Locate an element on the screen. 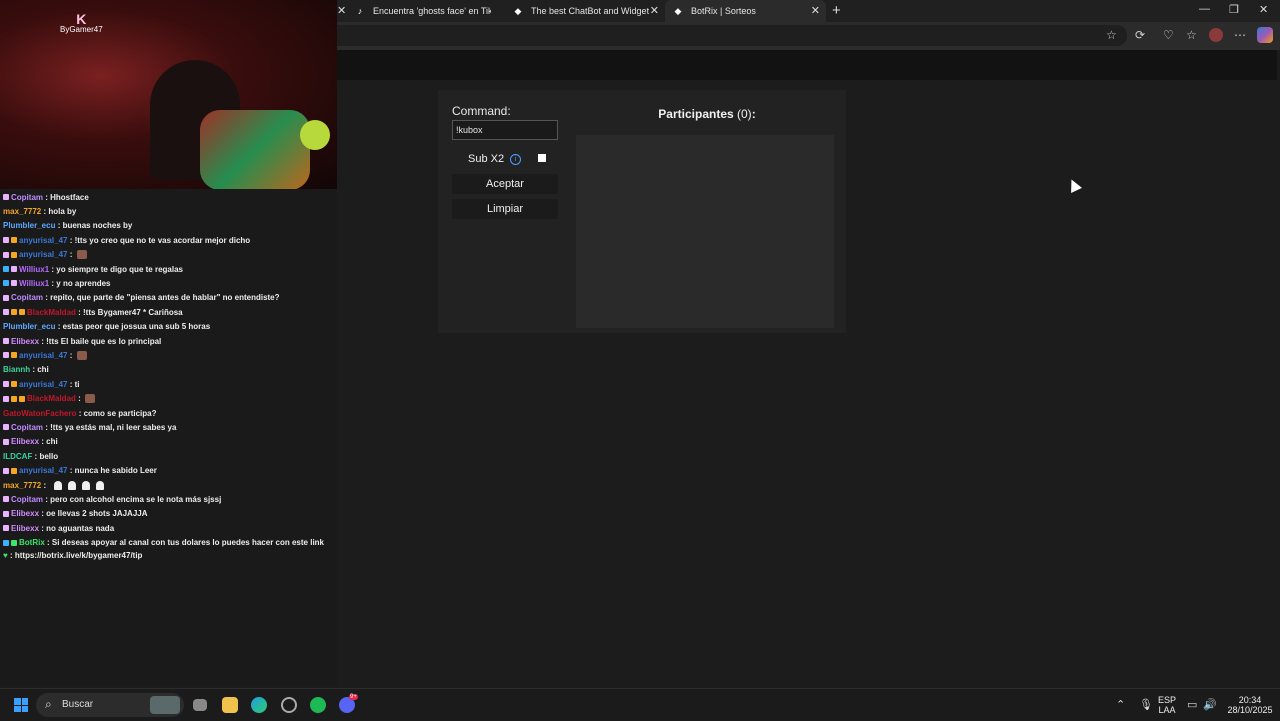  edge-icon is located at coordinates (259, 705).